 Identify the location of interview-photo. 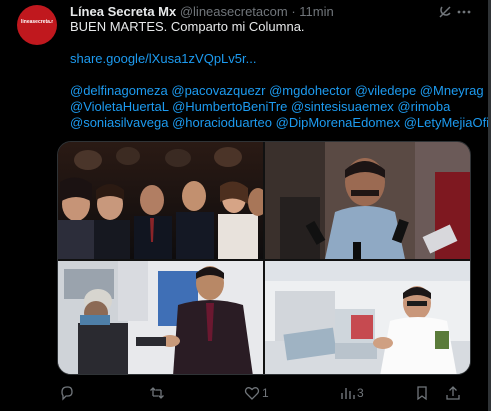
(367, 200).